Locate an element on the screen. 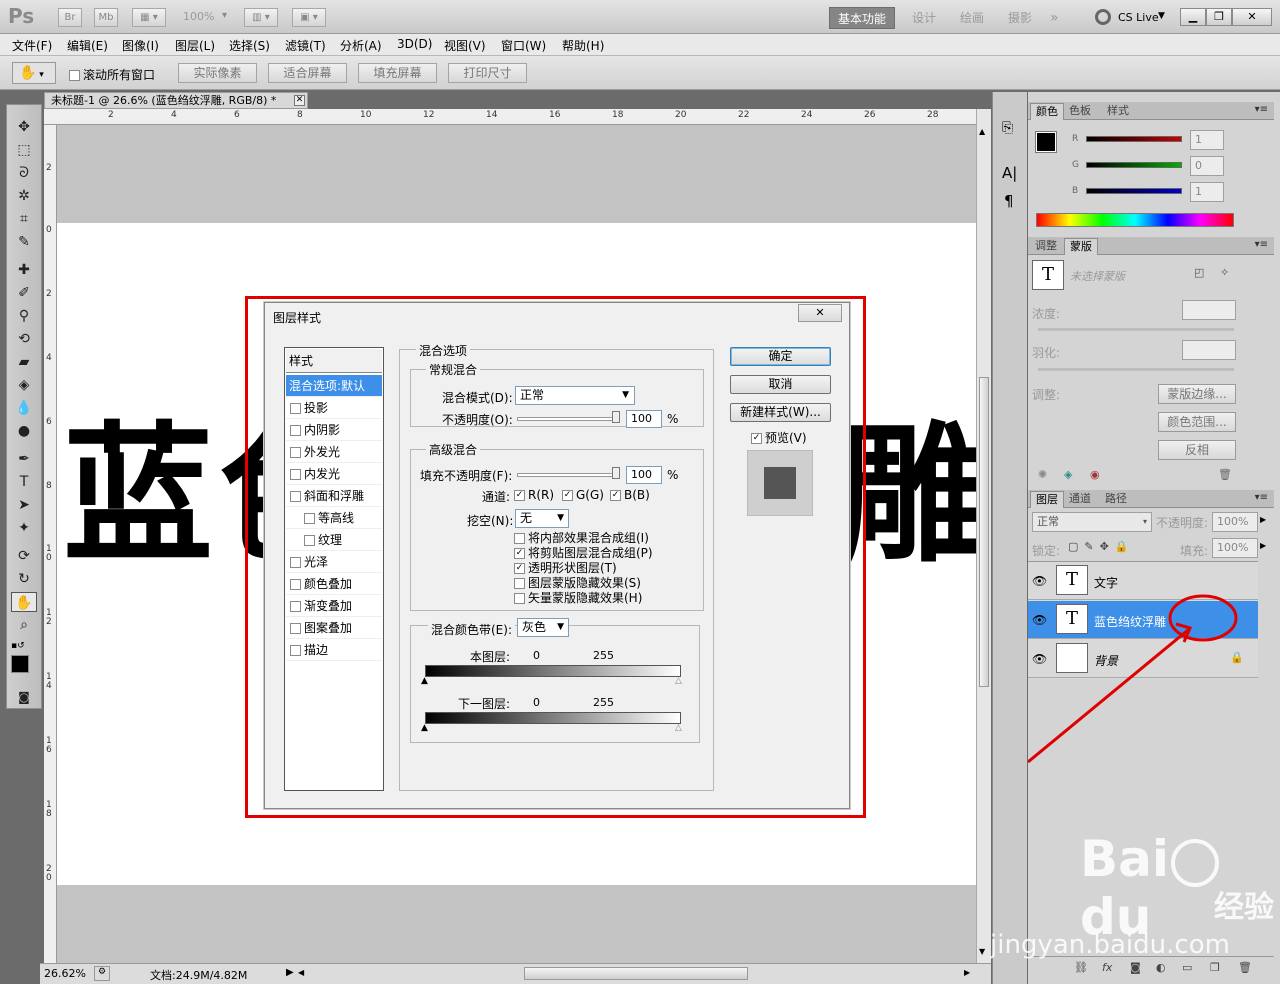  vector-mask-icon: ✧ is located at coordinates (1224, 272).